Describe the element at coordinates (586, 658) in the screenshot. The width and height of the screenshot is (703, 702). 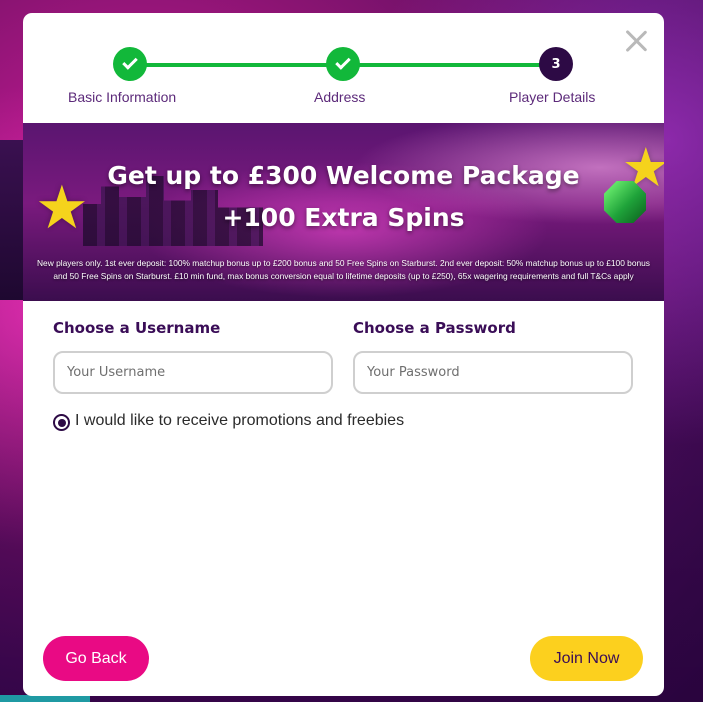
I see `join-now-button: Join Now` at that location.